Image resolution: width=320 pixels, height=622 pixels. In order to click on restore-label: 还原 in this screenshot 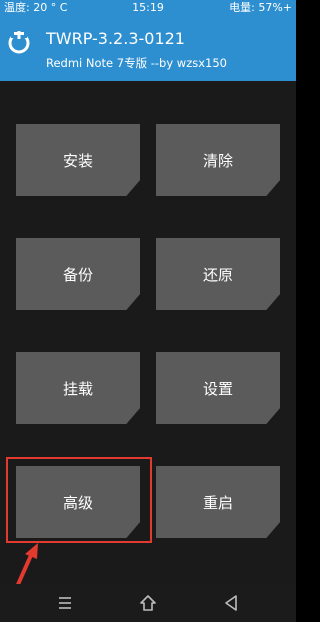, I will do `click(217, 274)`.